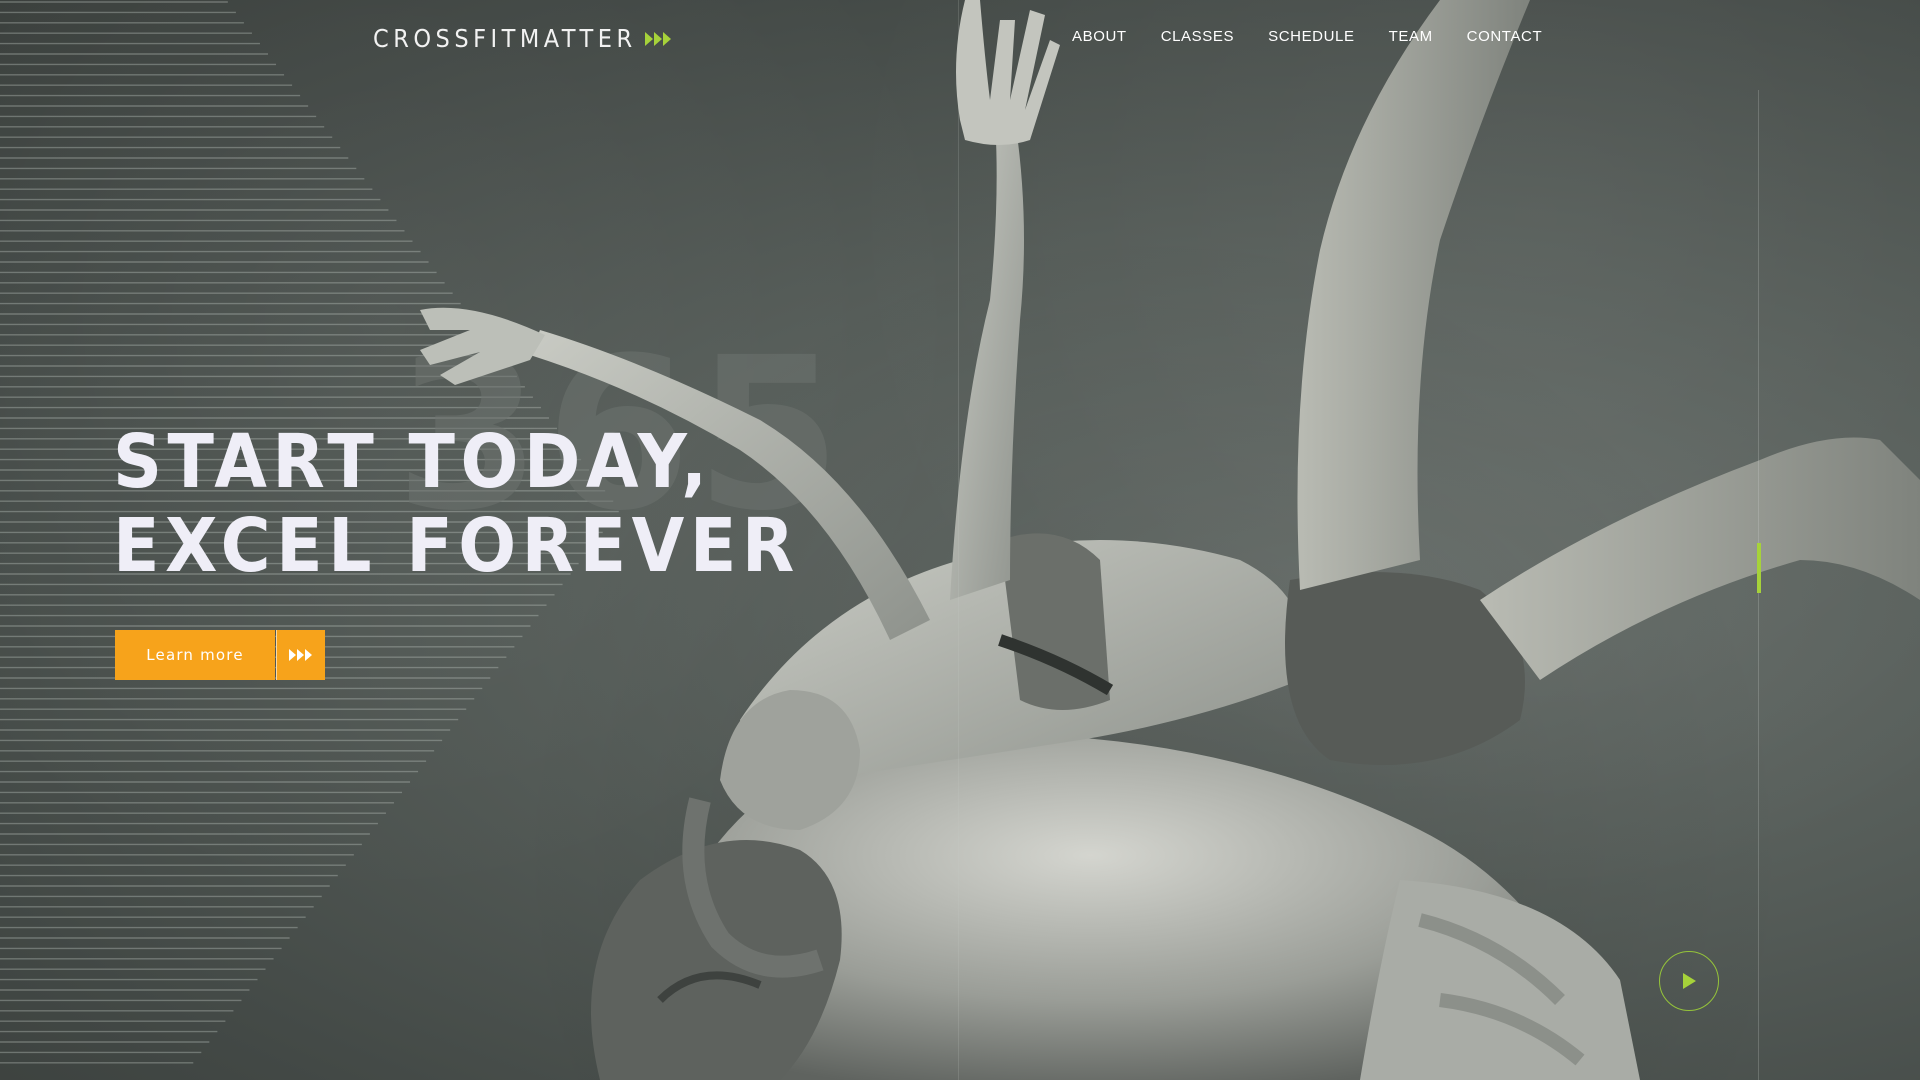 This screenshot has height=1080, width=1920. I want to click on play-video-button, so click(1689, 981).